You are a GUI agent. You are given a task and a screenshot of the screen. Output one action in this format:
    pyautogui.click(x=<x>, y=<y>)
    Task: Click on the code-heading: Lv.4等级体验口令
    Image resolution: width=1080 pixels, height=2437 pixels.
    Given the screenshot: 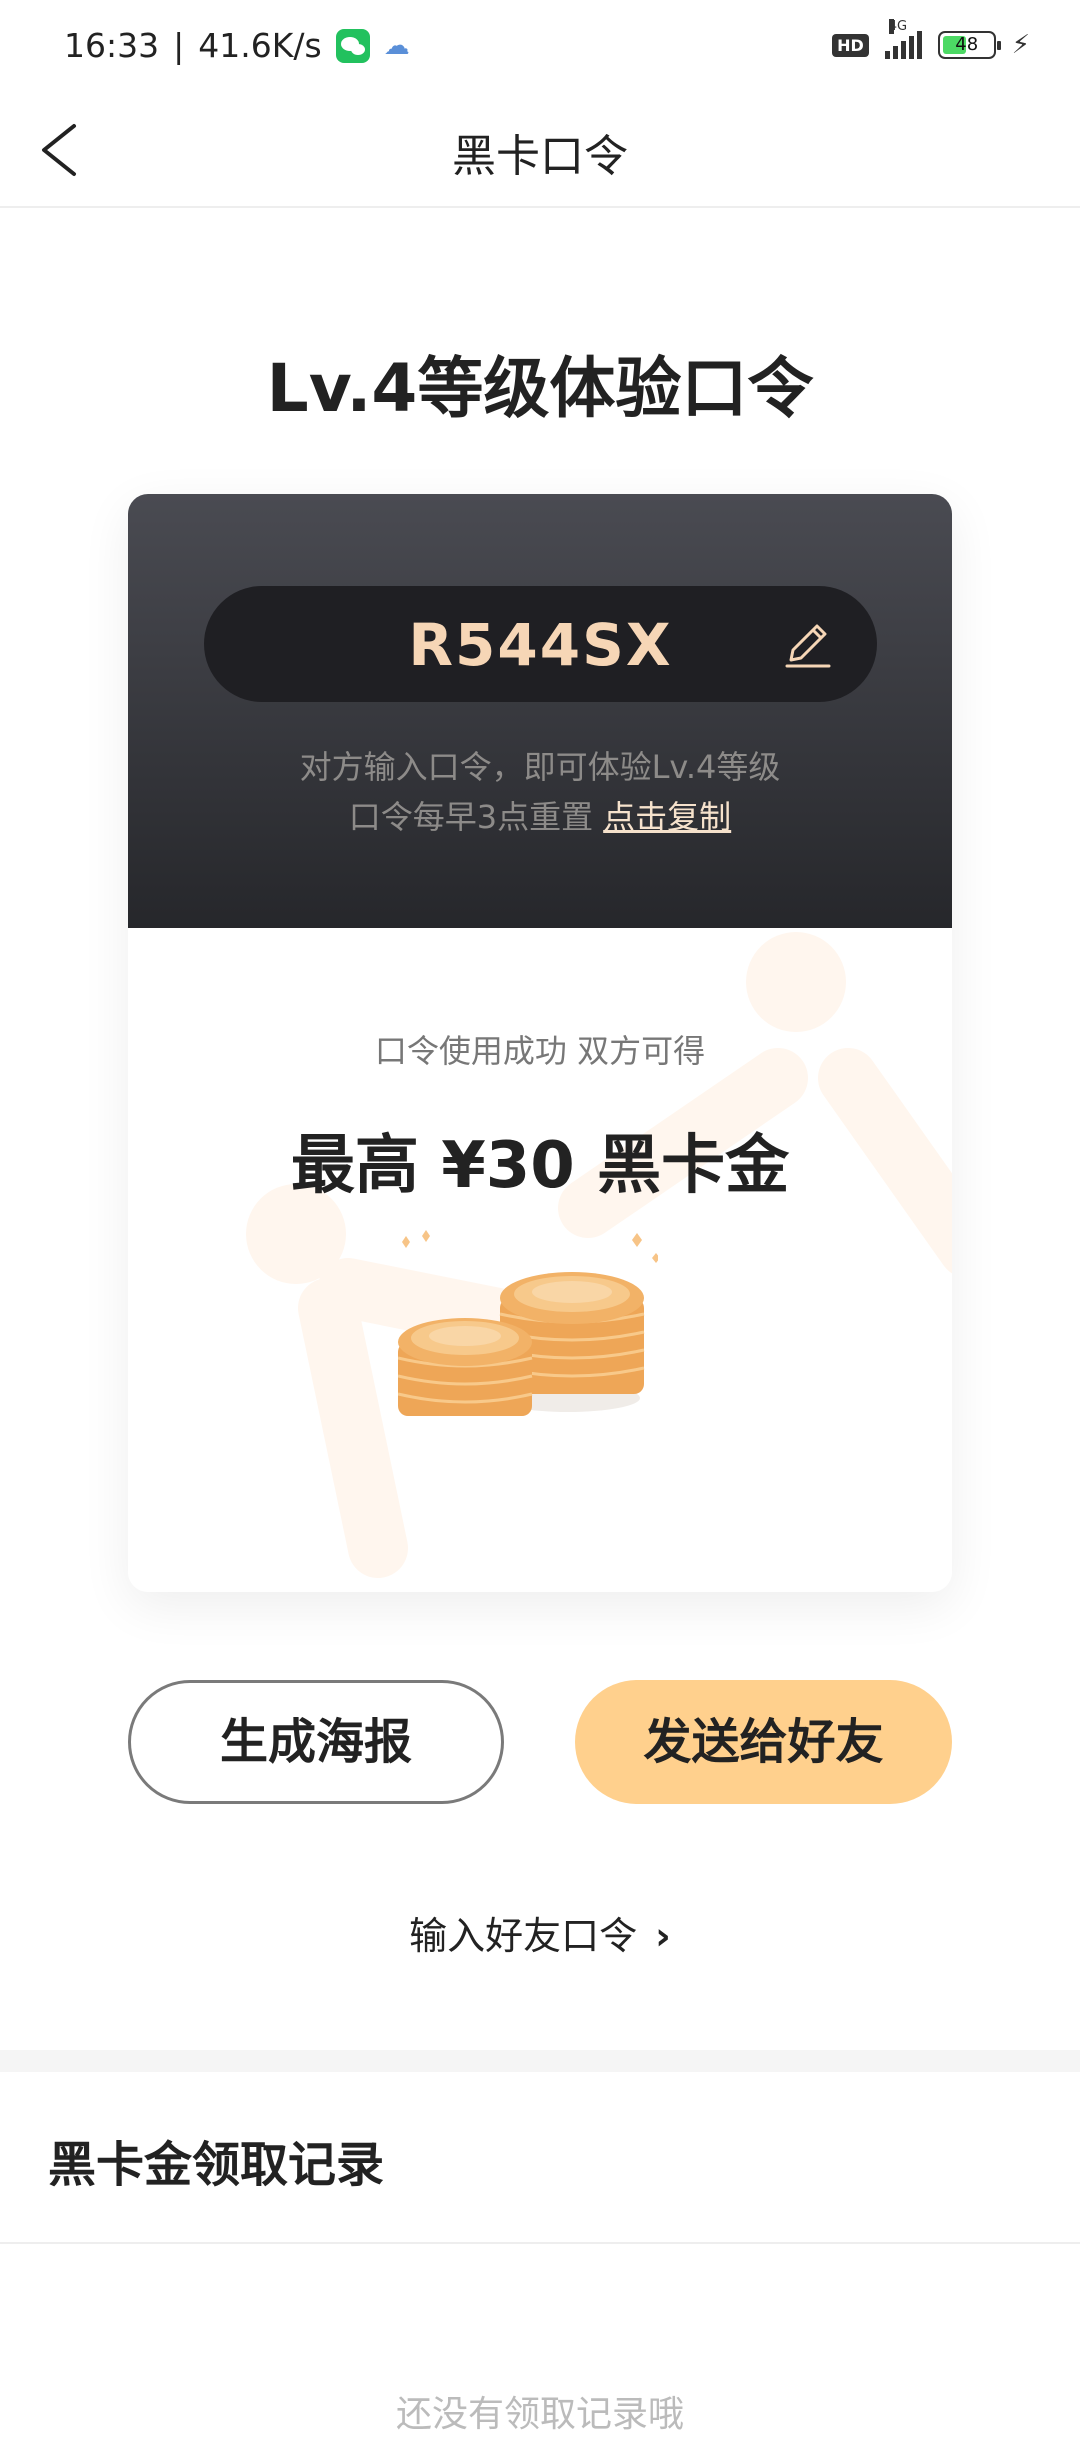 What is the action you would take?
    pyautogui.click(x=540, y=388)
    